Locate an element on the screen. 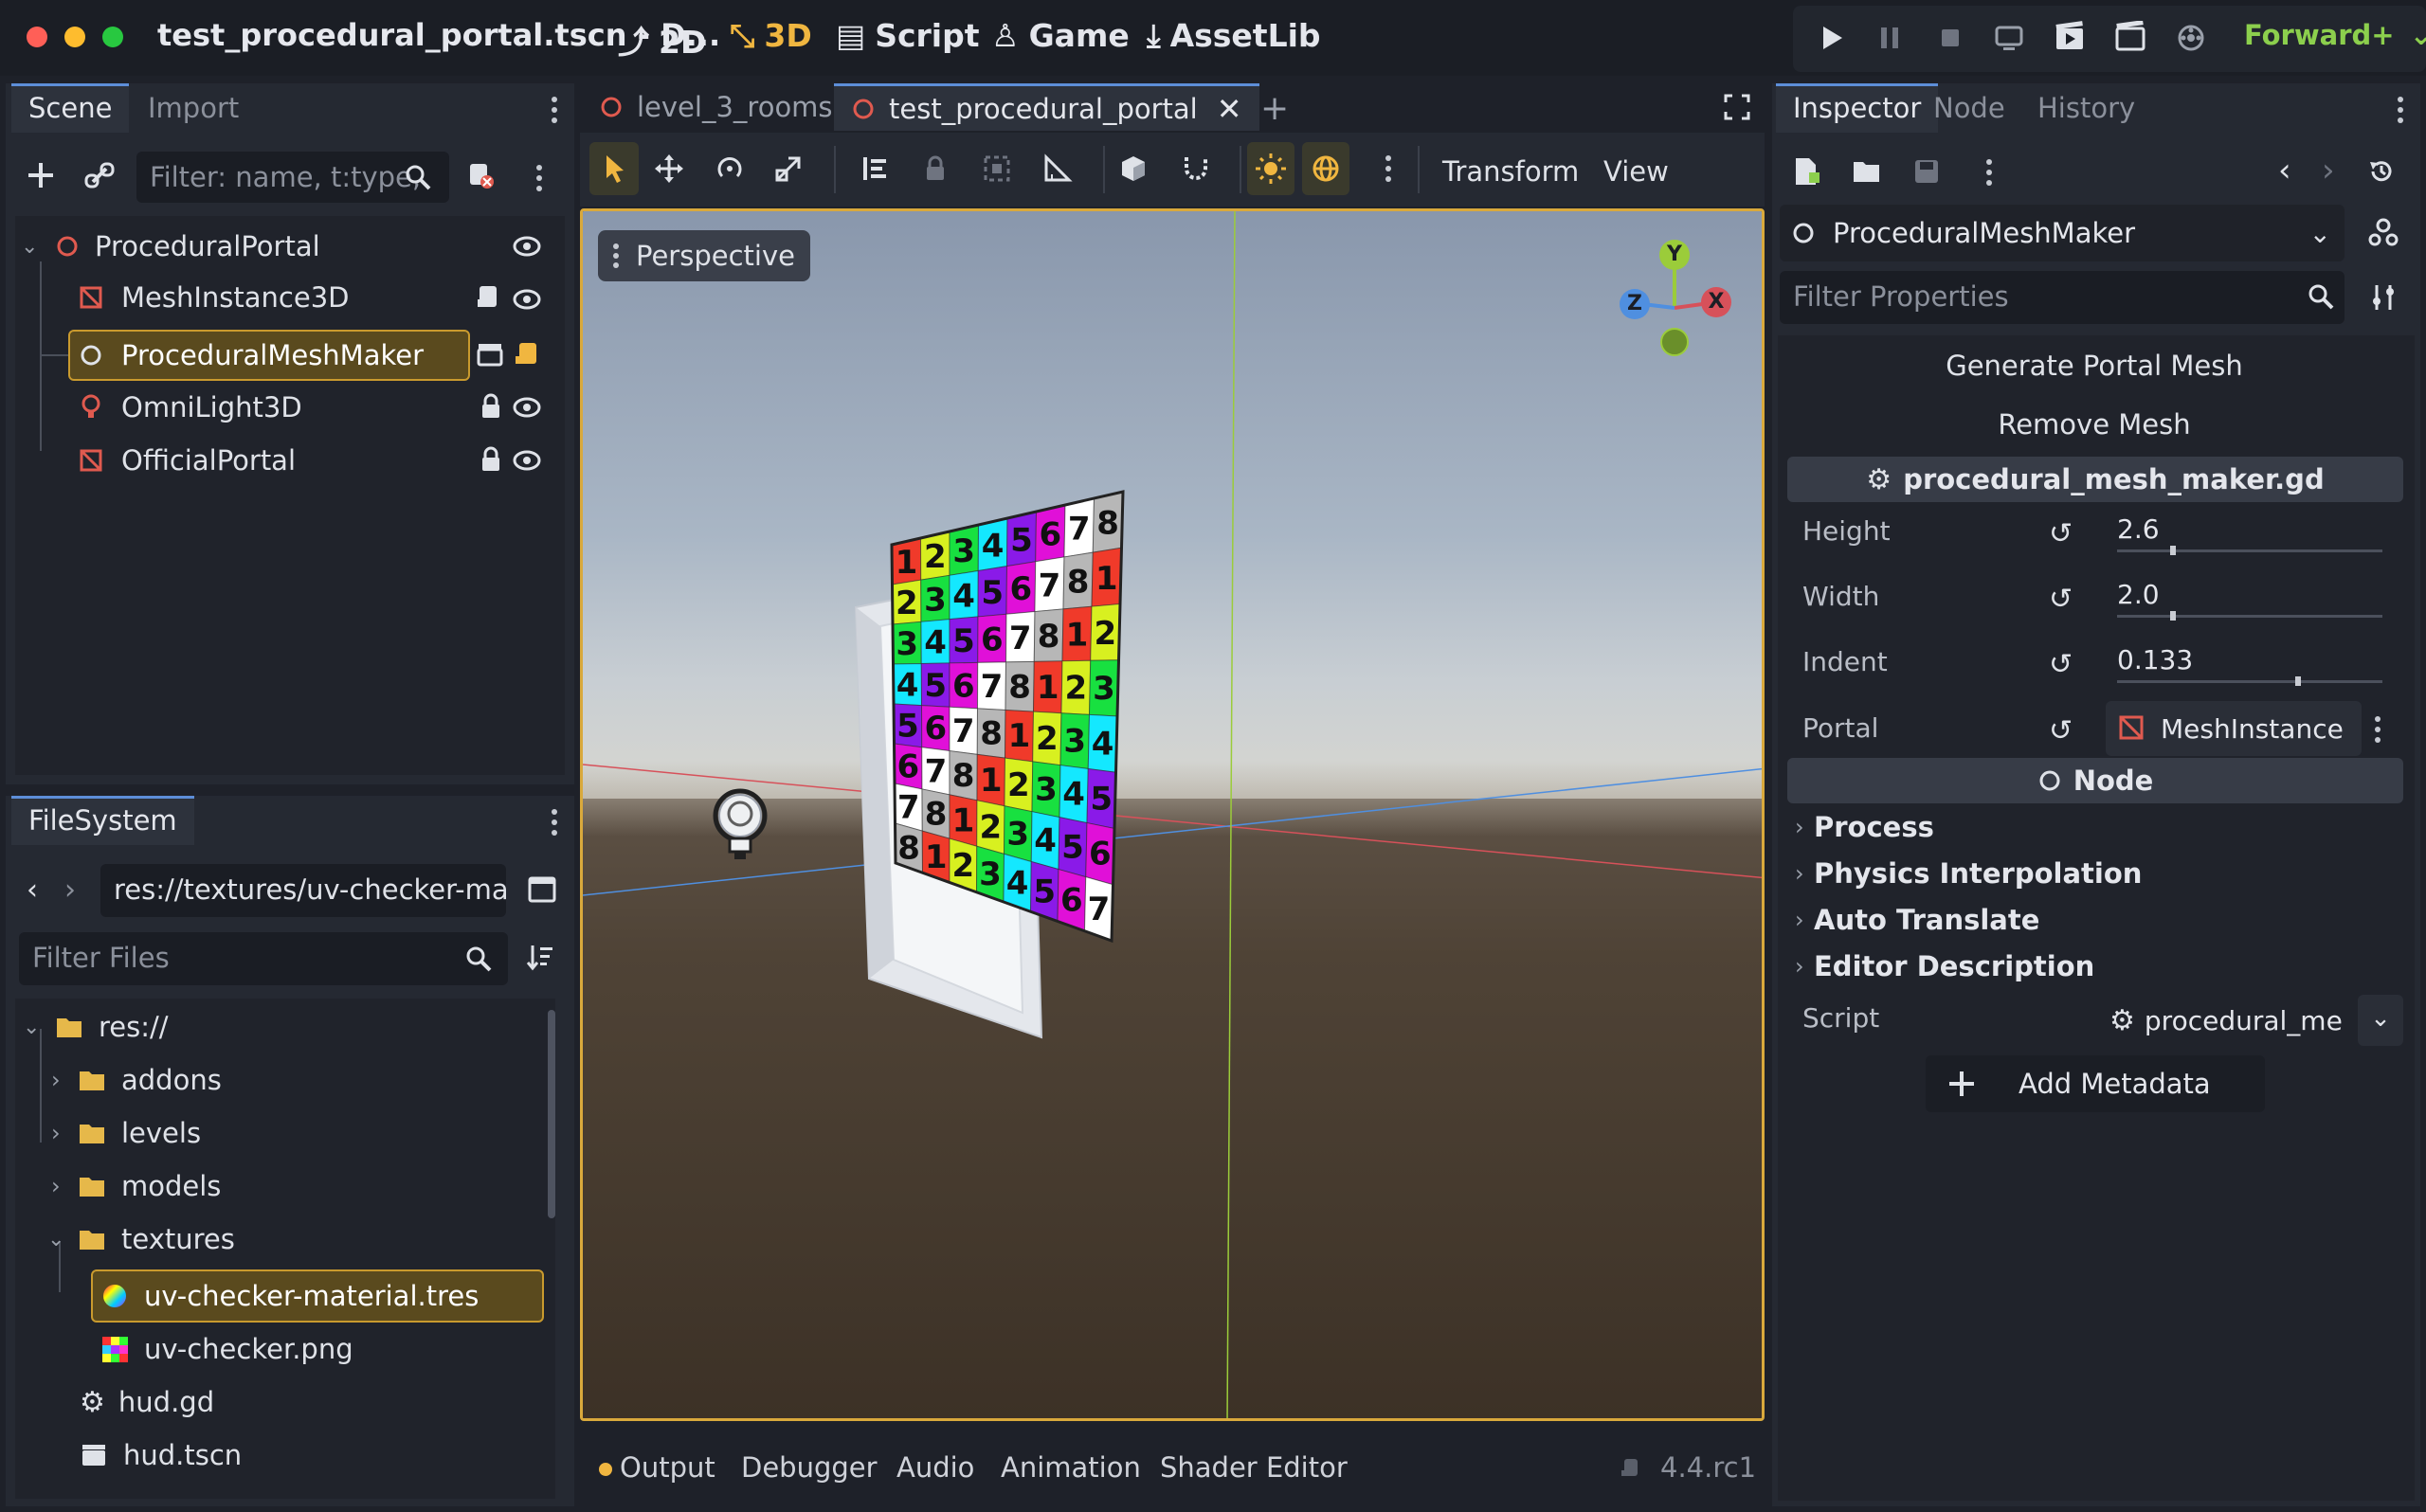 Image resolution: width=2426 pixels, height=1512 pixels. tab-shader-editor: Shader Editor is located at coordinates (1254, 1467).